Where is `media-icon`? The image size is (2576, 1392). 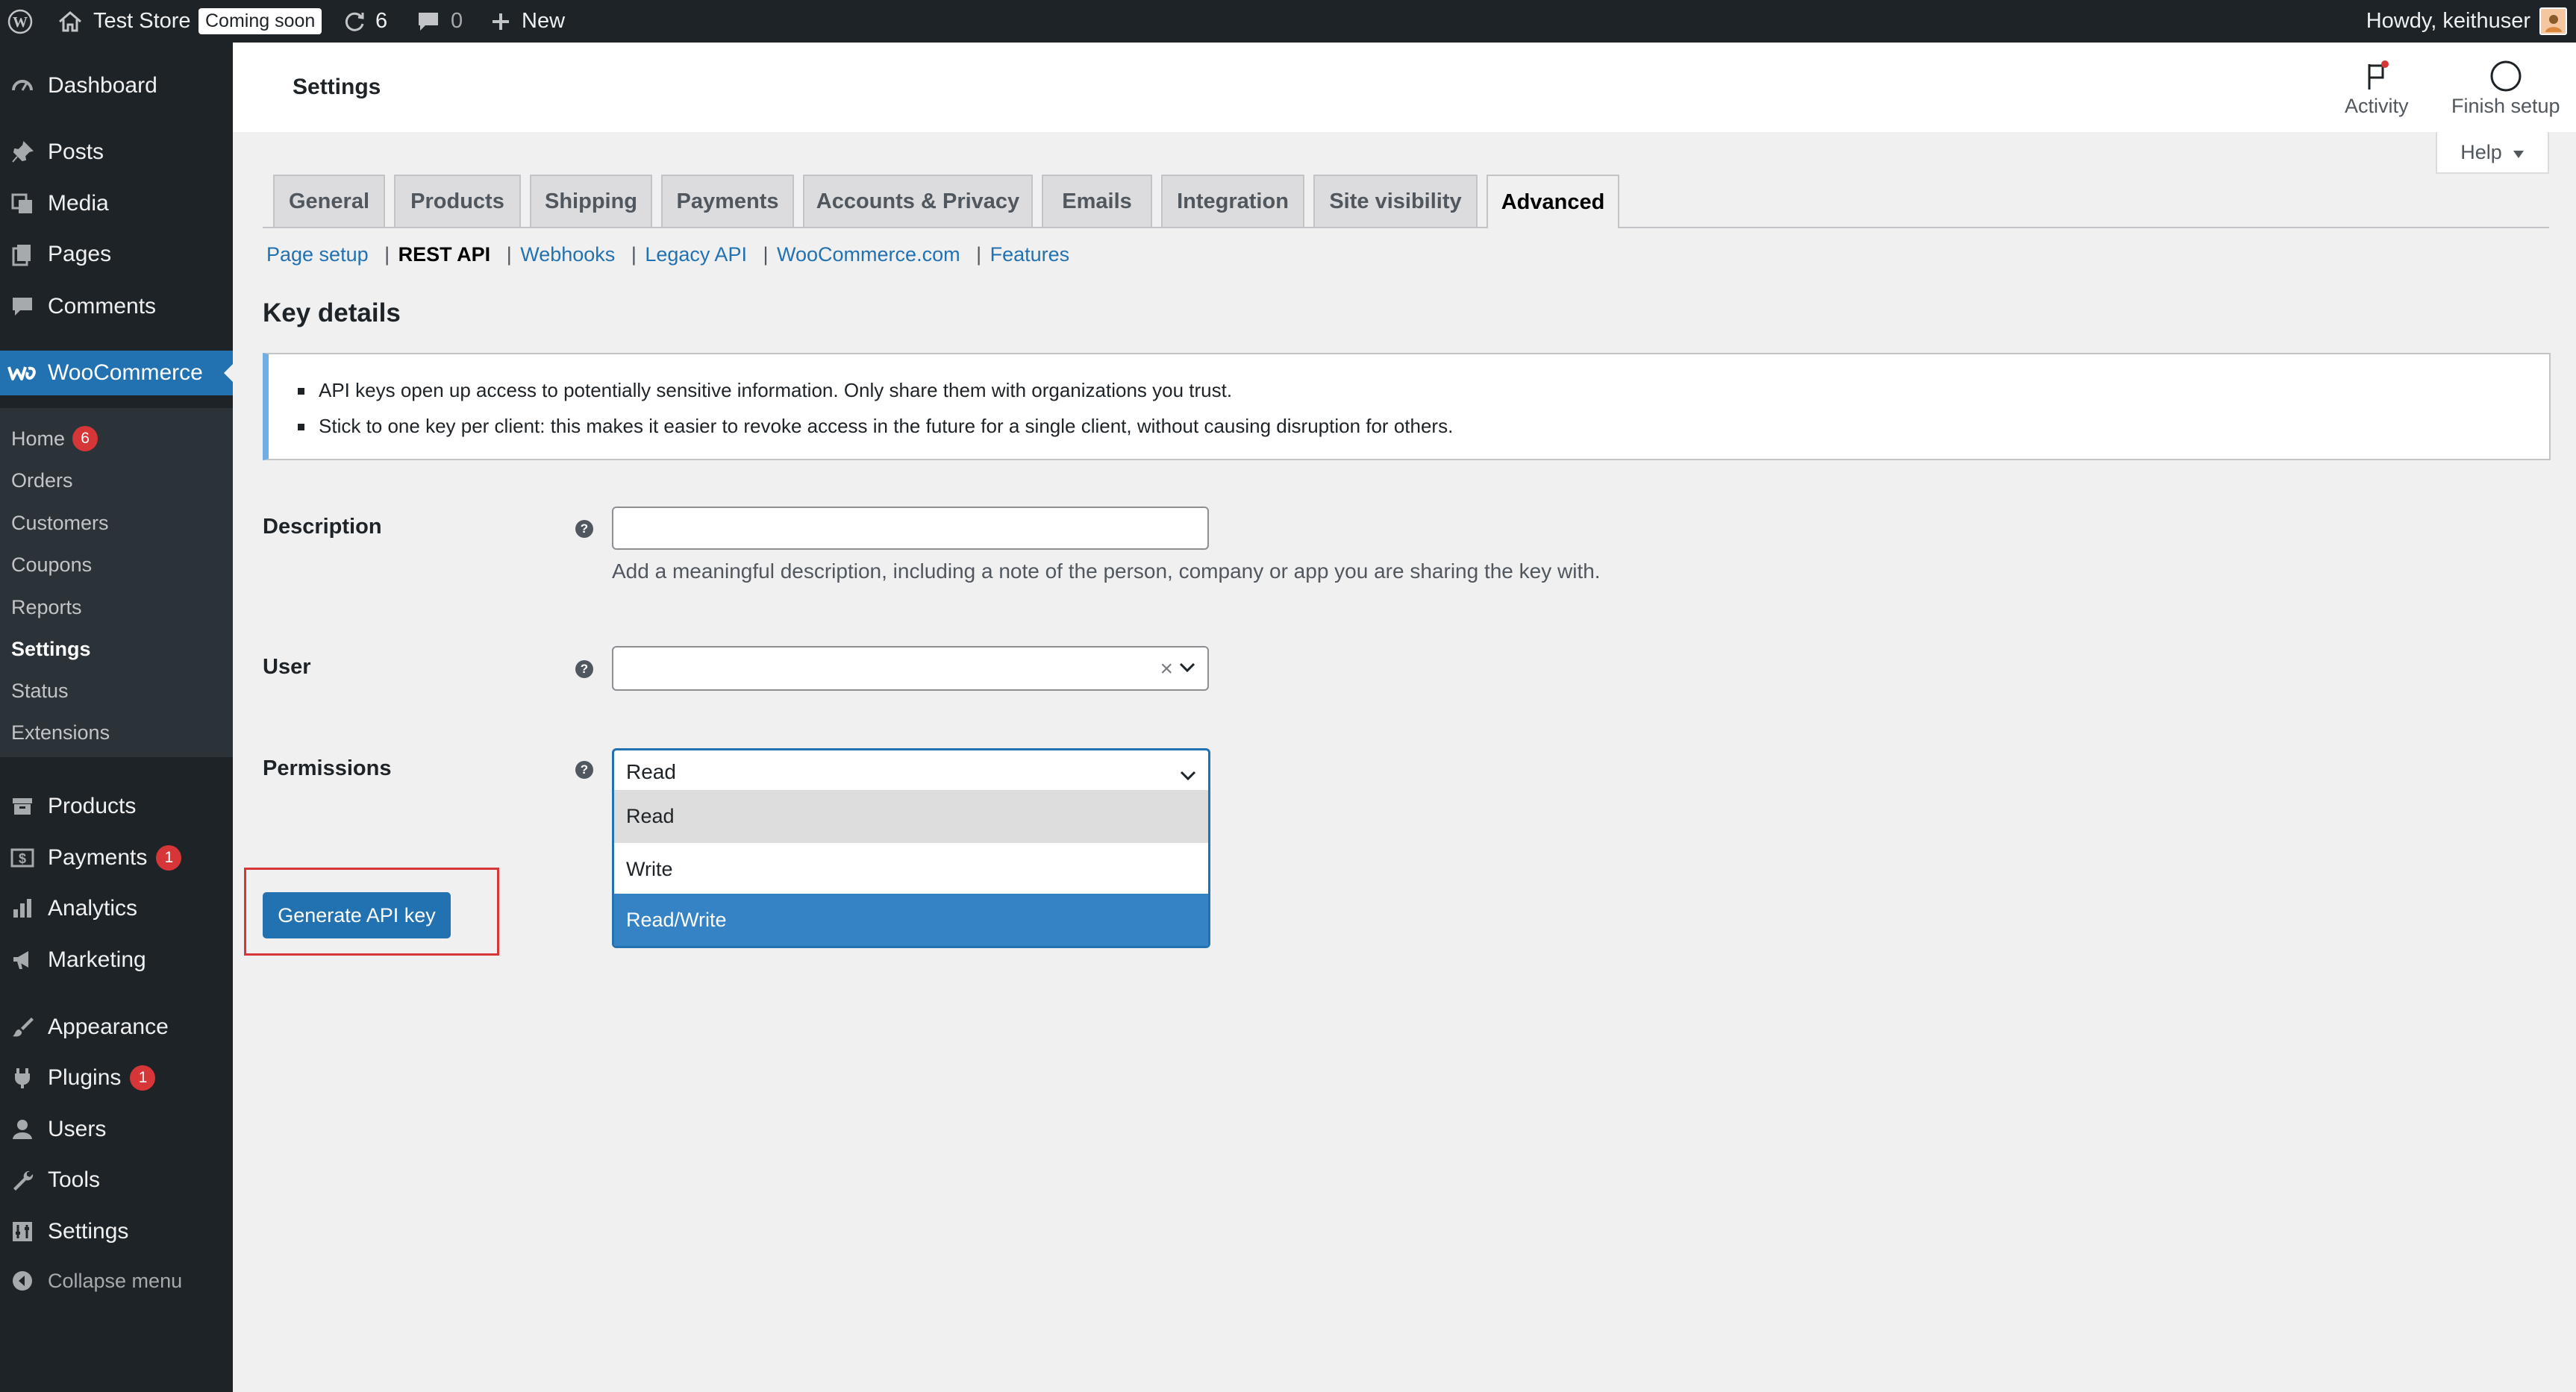 media-icon is located at coordinates (22, 204).